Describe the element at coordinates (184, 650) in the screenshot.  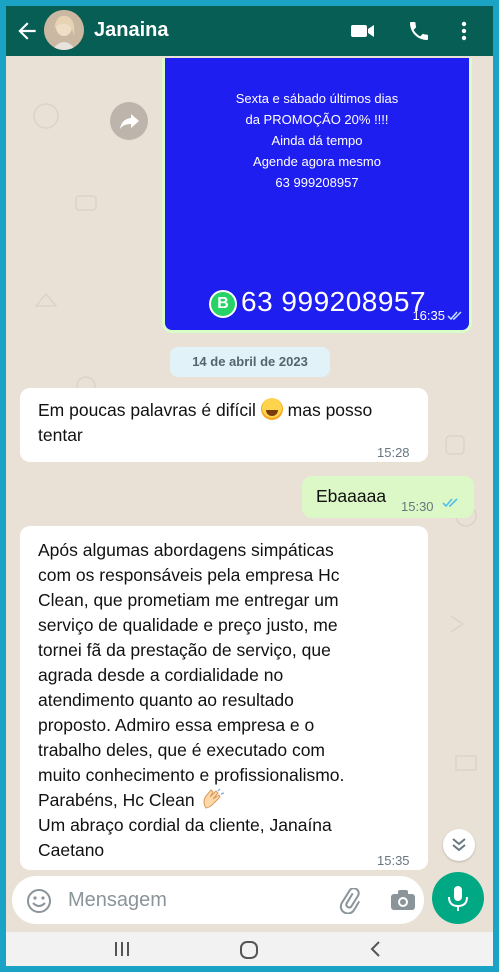
I see `message-line: tornei fã da prestação de serviço, que` at that location.